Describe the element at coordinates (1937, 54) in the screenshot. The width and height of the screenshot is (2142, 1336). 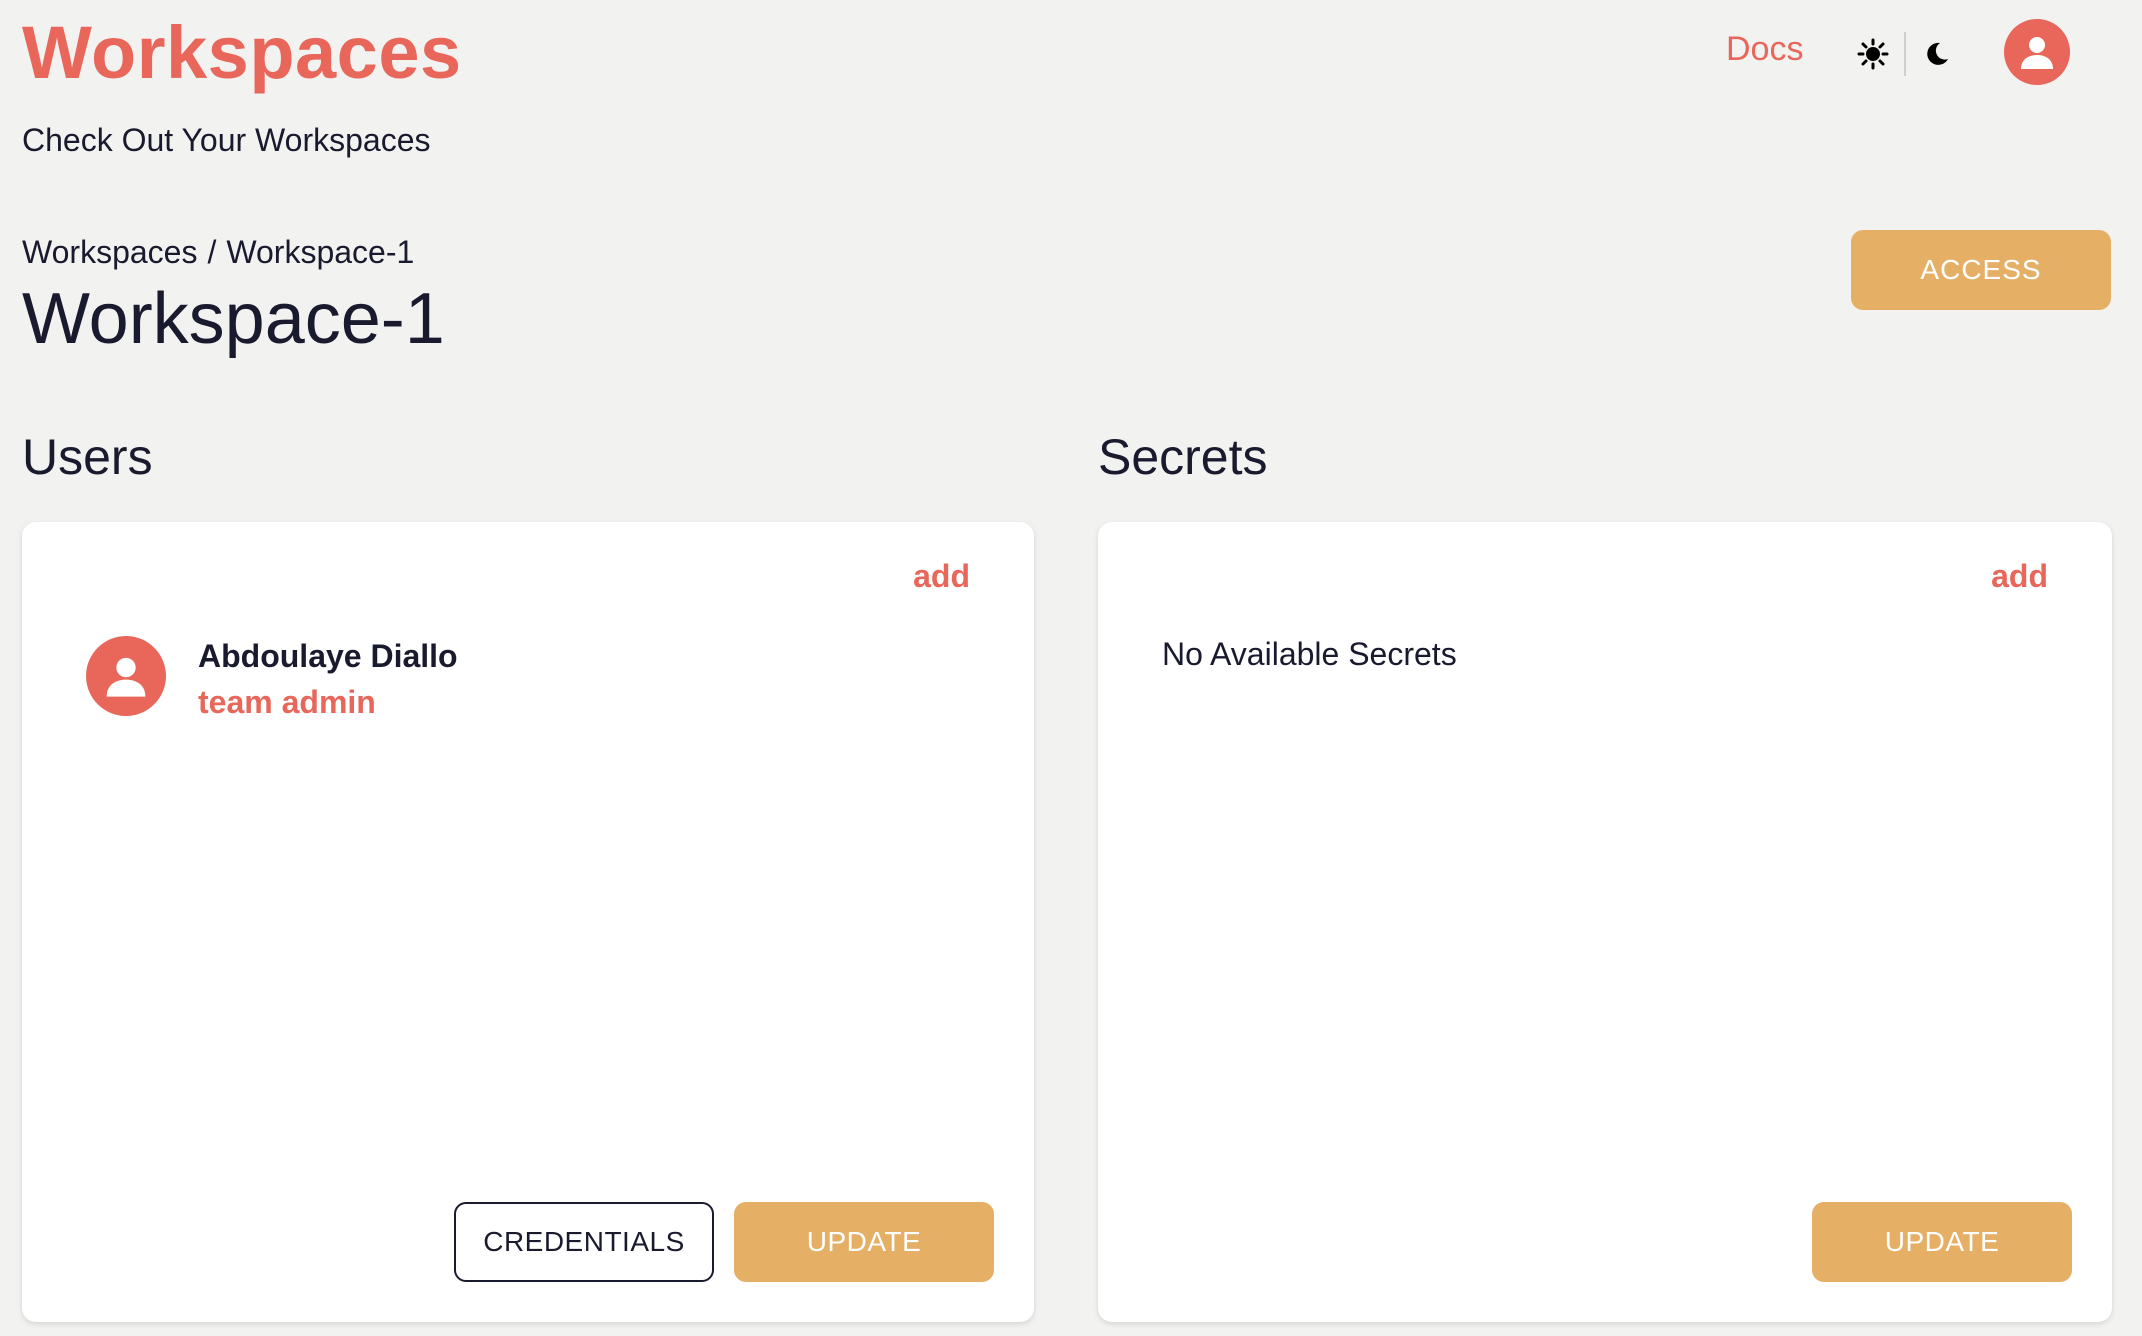
I see `moon-icon` at that location.